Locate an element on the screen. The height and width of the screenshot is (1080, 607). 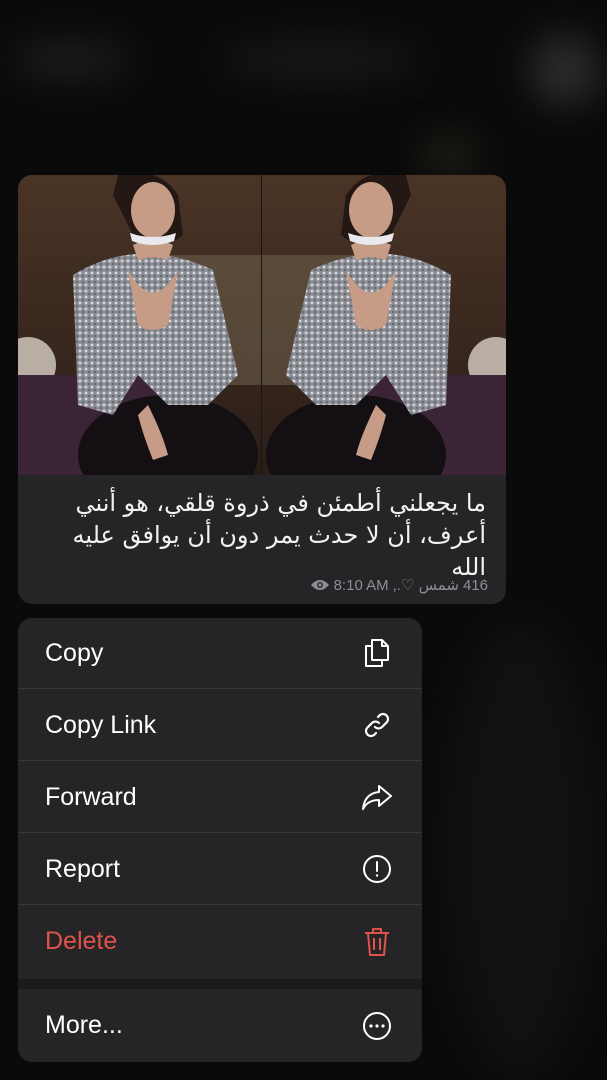
copy-link-button: Copy Link is located at coordinates (220, 725).